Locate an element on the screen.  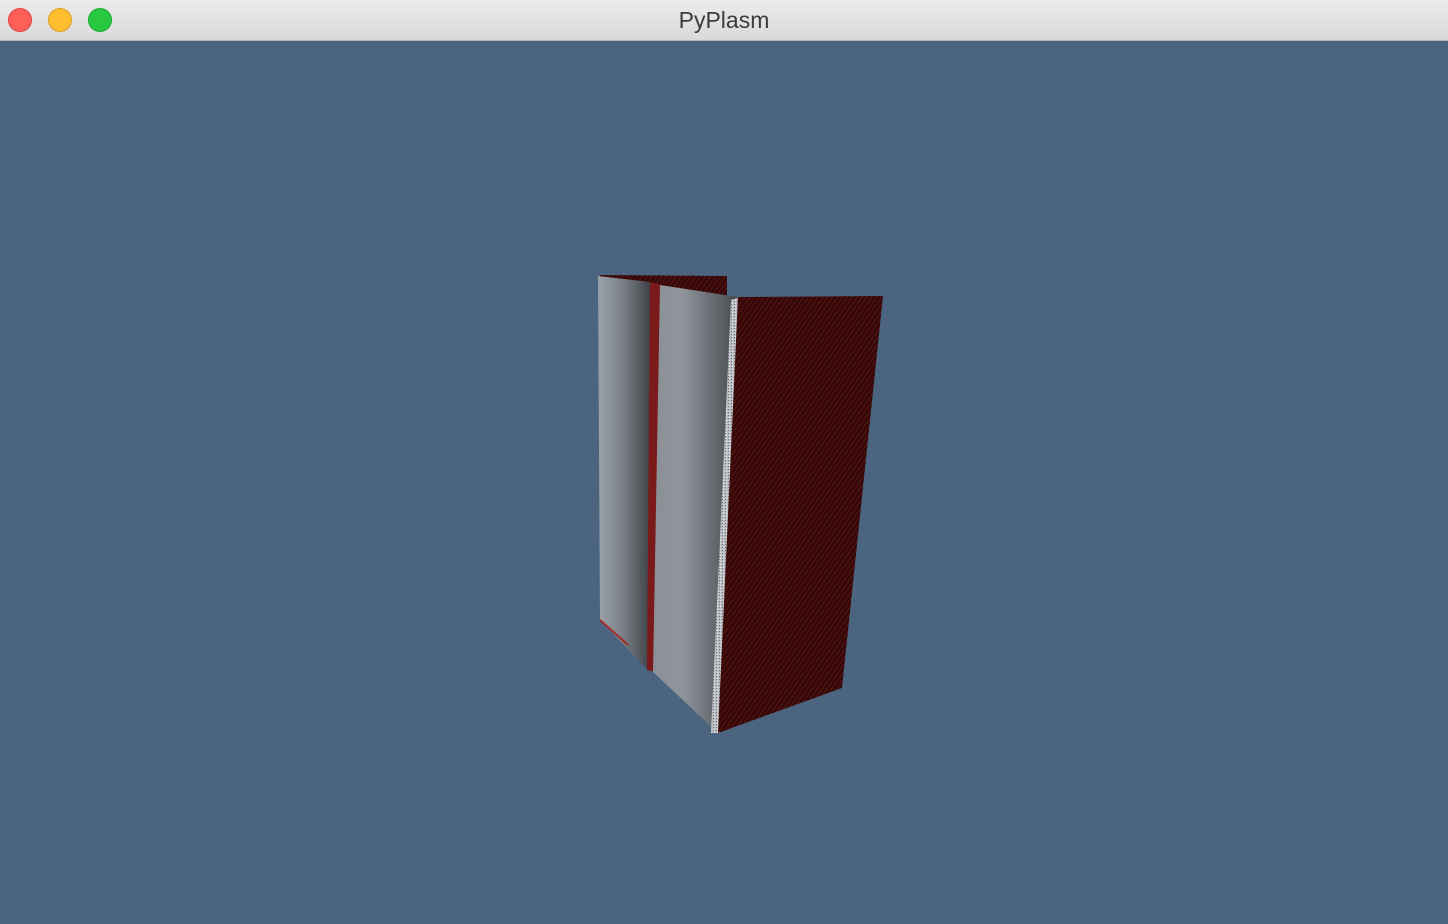
window-title: PyPlasm is located at coordinates (724, 20).